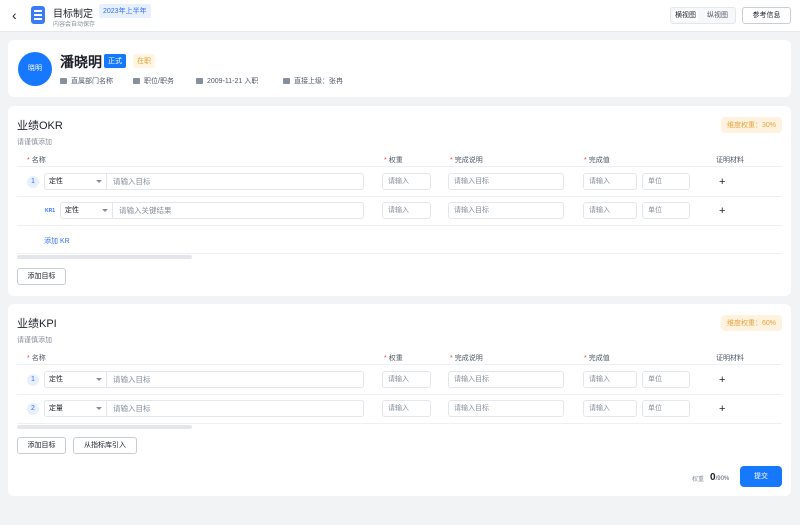  Describe the element at coordinates (698, 480) in the screenshot. I see `weight-sum-label: 权重` at that location.